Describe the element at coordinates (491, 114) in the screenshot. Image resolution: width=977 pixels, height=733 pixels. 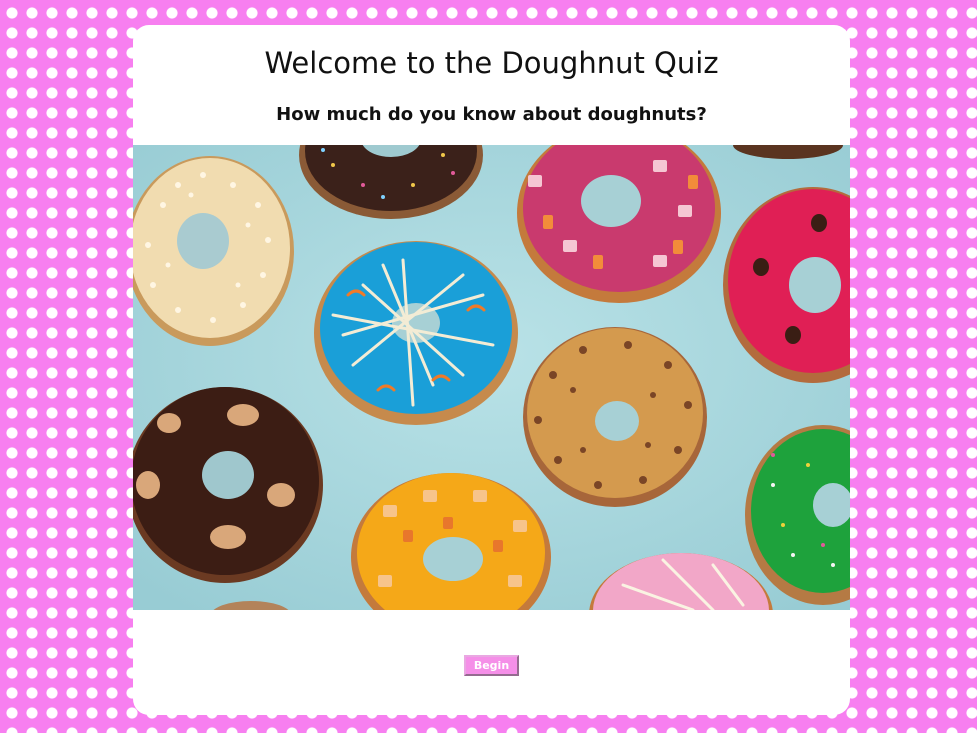
I see `page-subtitle: How much do you know about doughnuts?` at that location.